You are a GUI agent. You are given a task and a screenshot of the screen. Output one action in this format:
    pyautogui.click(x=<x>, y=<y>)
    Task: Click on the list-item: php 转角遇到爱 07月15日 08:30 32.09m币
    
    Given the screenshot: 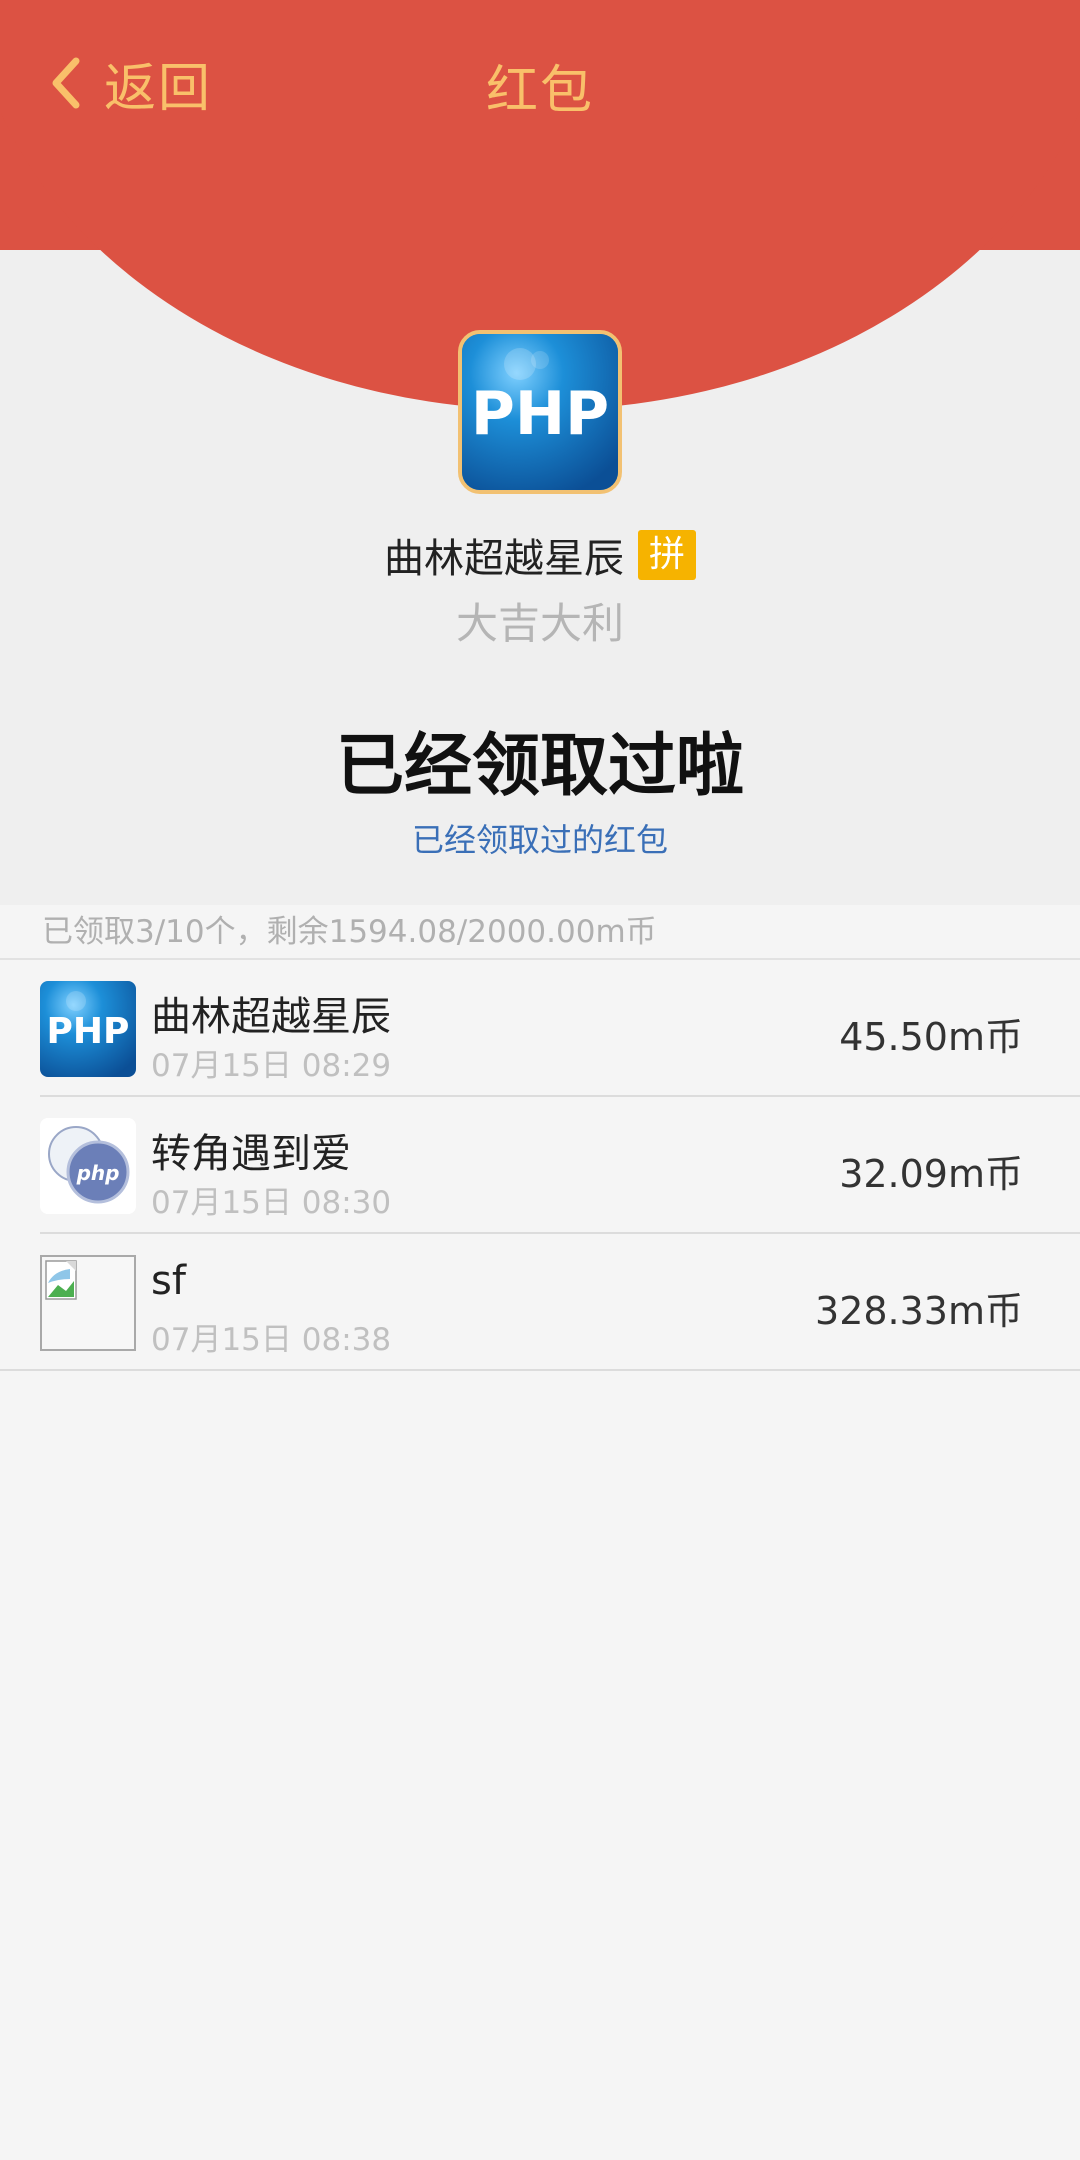 What is the action you would take?
    pyautogui.click(x=560, y=1165)
    